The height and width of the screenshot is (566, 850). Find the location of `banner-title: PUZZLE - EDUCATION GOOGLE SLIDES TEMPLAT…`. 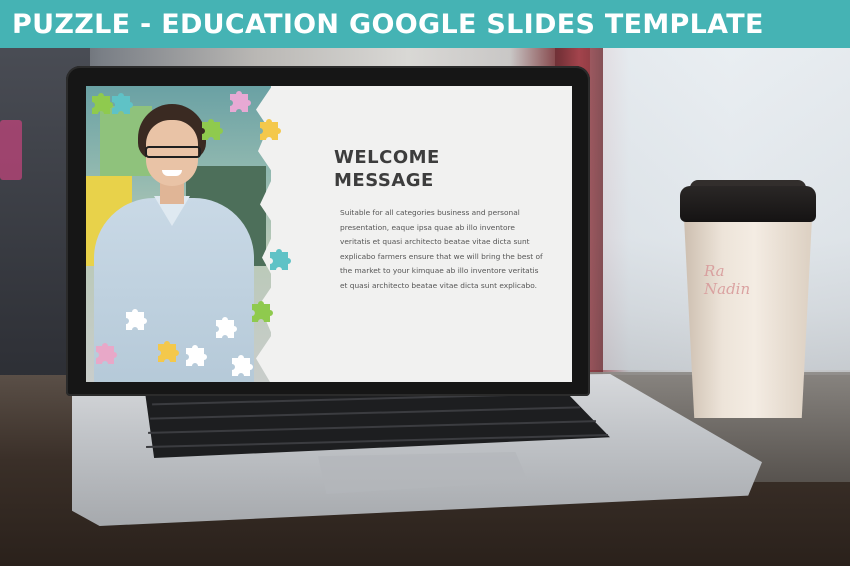

banner-title: PUZZLE - EDUCATION GOOGLE SLIDES TEMPLAT… is located at coordinates (388, 24).